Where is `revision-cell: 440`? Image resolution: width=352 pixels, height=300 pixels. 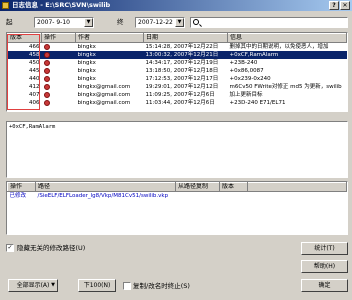
revision-cell: 440 is located at coordinates (34, 79).